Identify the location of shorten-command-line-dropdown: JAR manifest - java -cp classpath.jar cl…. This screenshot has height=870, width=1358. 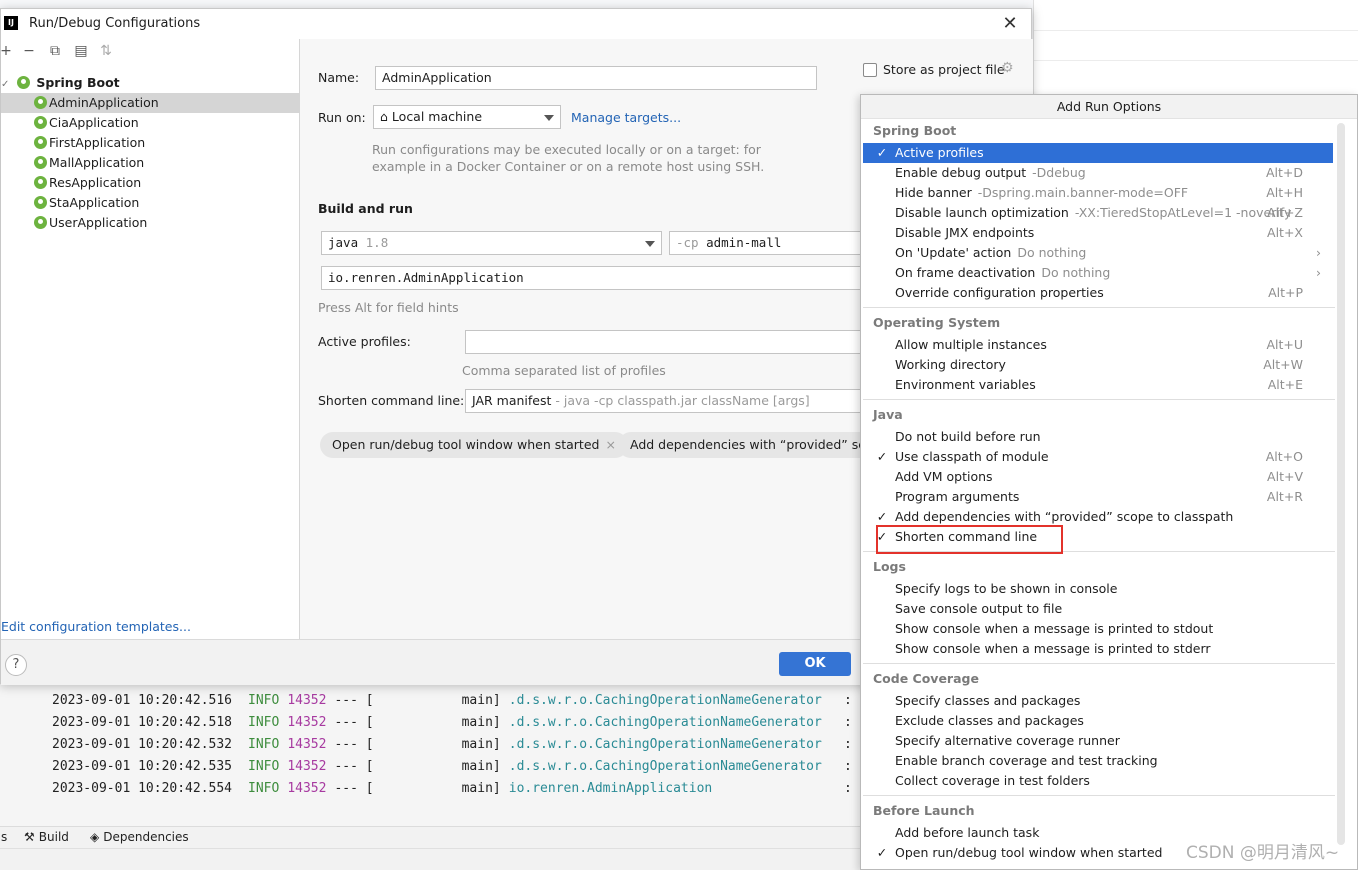
(667, 401).